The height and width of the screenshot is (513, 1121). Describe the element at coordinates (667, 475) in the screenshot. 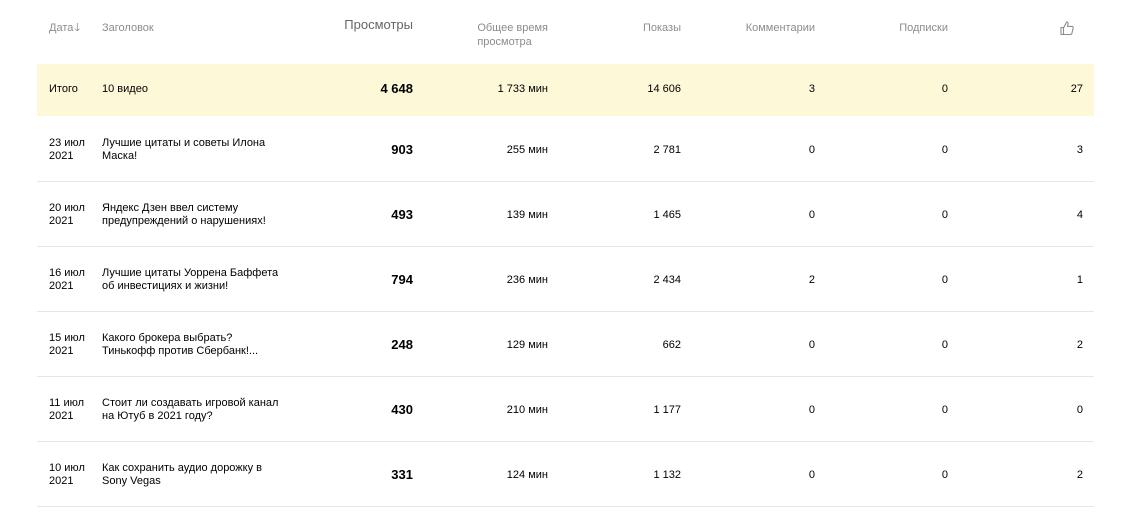

I see `row-shows: 1 132` at that location.